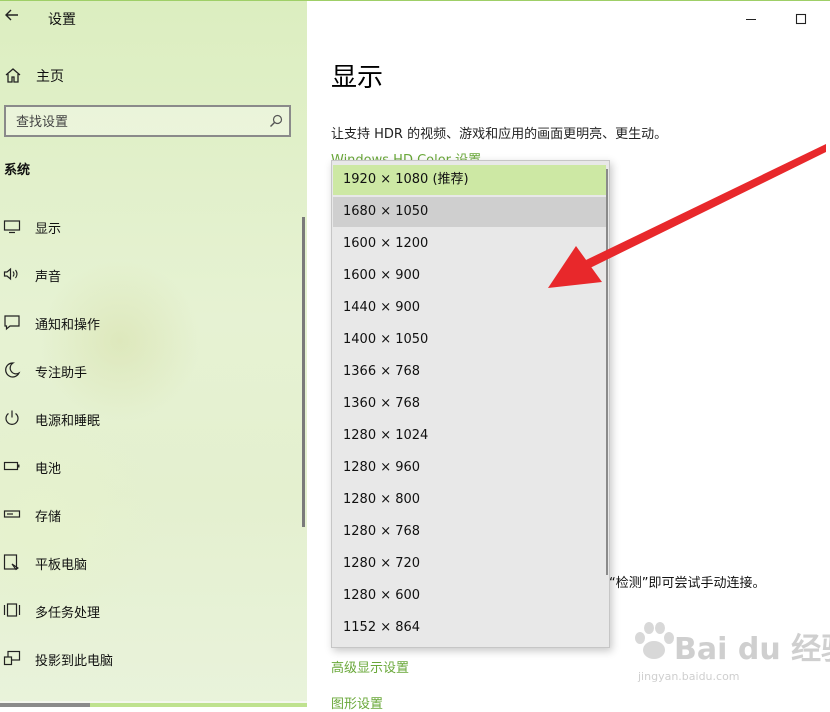  What do you see at coordinates (148, 323) in the screenshot?
I see `sidebar-item-notifications: 通知和操作` at bounding box center [148, 323].